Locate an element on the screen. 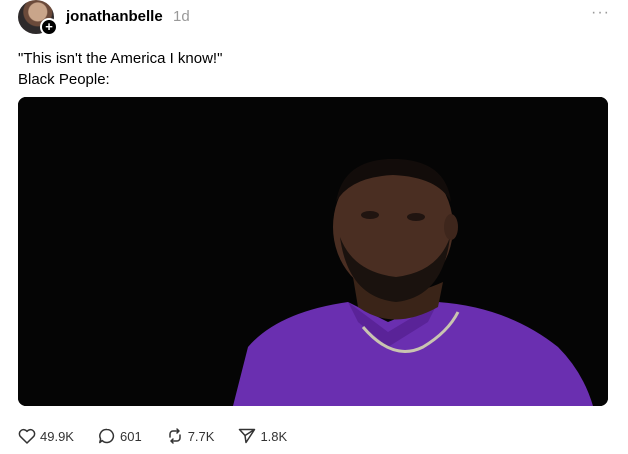 Image resolution: width=628 pixels, height=454 pixels. share-button: 1.8K is located at coordinates (262, 436).